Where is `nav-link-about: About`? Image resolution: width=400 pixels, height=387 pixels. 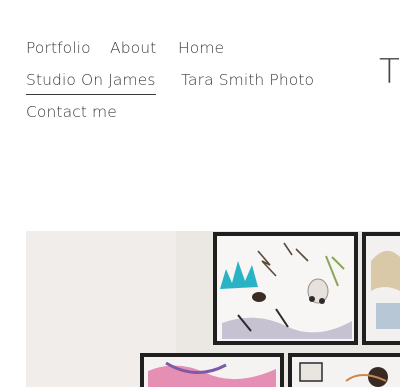
nav-link-about: About is located at coordinates (133, 48).